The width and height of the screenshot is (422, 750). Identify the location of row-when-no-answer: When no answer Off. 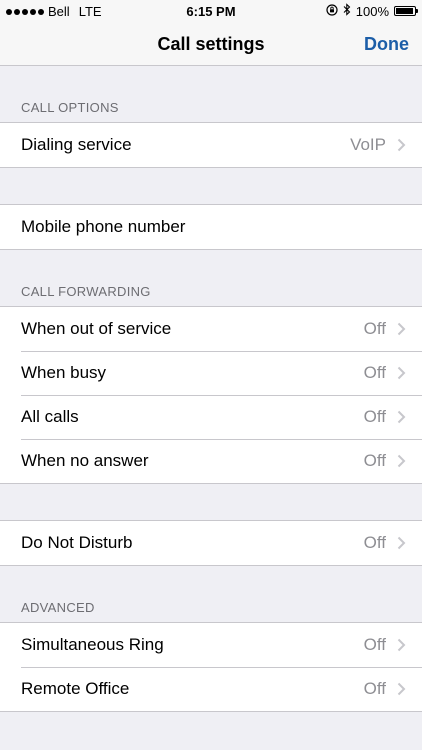
(211, 461).